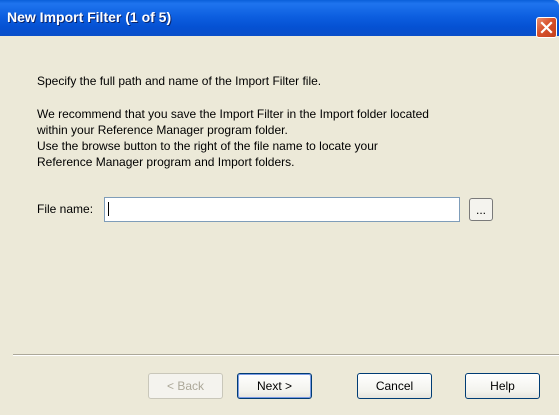  I want to click on separator-highlight, so click(286, 355).